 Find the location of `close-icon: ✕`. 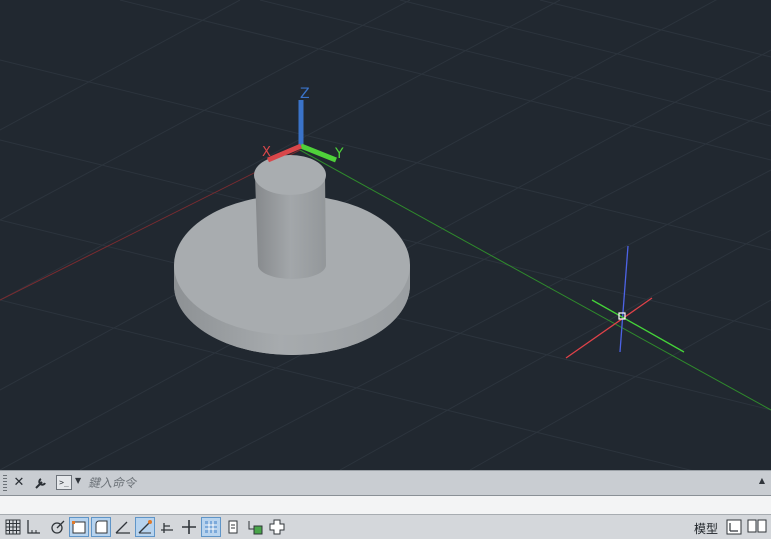

close-icon: ✕ is located at coordinates (19, 483).